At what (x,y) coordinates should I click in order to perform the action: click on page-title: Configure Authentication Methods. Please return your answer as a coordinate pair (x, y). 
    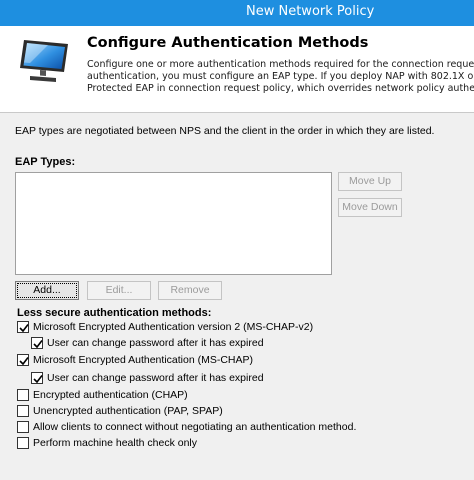
    Looking at the image, I should click on (228, 43).